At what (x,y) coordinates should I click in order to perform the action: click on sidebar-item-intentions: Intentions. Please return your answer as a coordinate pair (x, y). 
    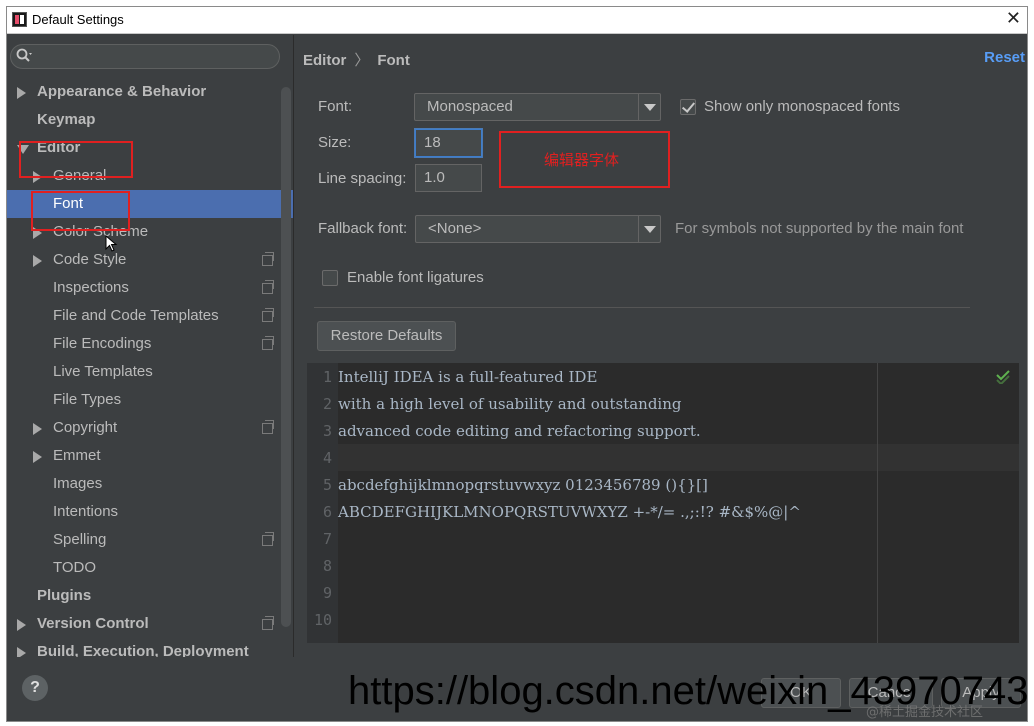
    Looking at the image, I should click on (150, 512).